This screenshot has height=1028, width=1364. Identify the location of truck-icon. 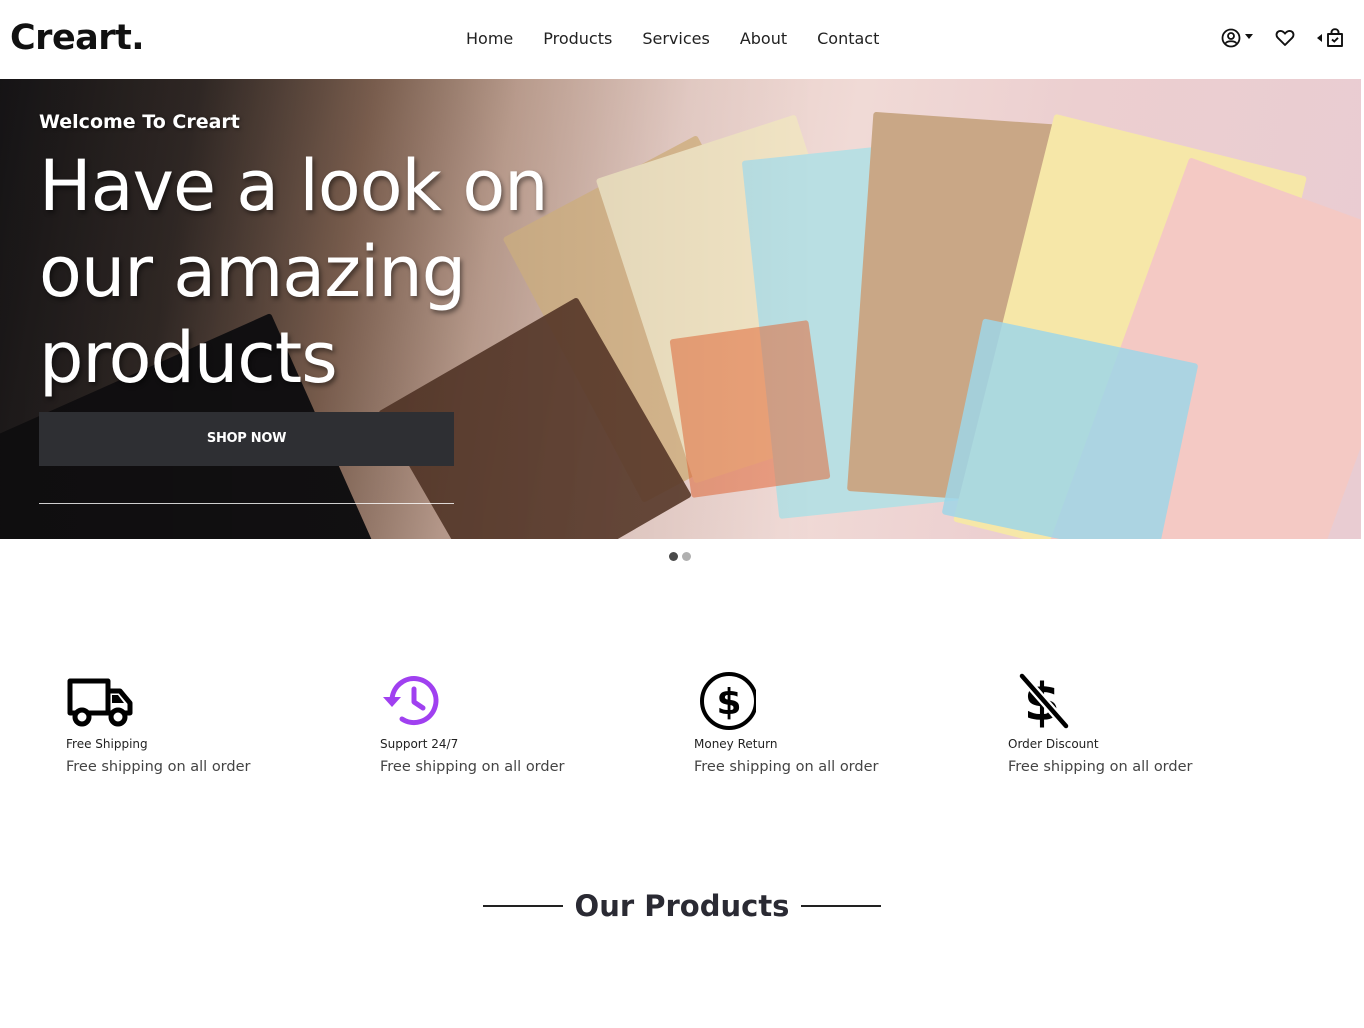
(100, 702).